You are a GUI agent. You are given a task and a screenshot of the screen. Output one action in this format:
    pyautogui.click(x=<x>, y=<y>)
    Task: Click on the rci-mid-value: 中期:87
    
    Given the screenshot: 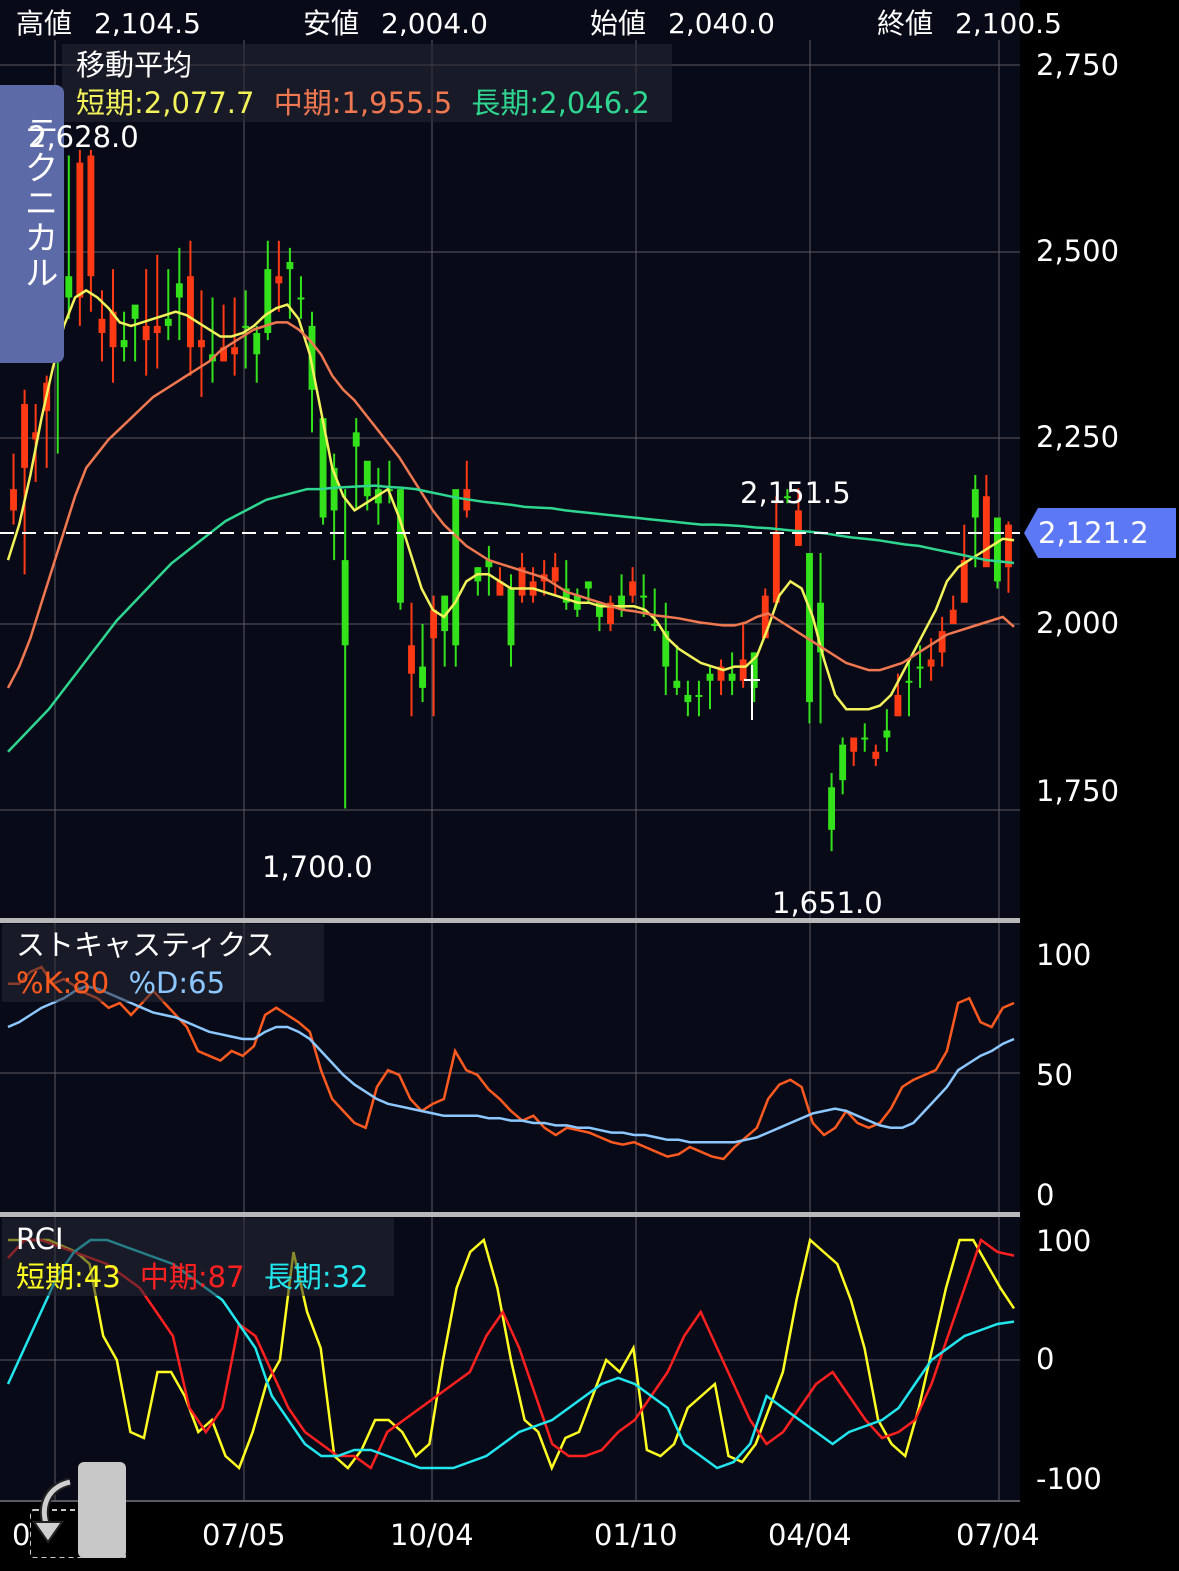 What is the action you would take?
    pyautogui.click(x=192, y=1277)
    